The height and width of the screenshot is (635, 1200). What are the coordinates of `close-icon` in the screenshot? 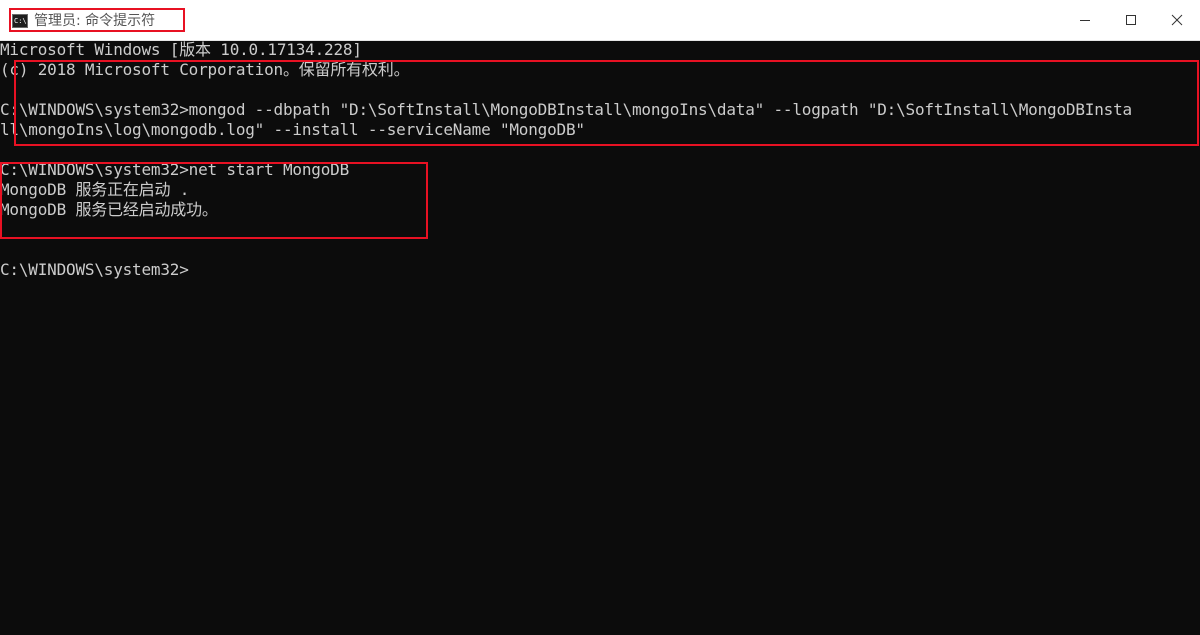 It's located at (1177, 20).